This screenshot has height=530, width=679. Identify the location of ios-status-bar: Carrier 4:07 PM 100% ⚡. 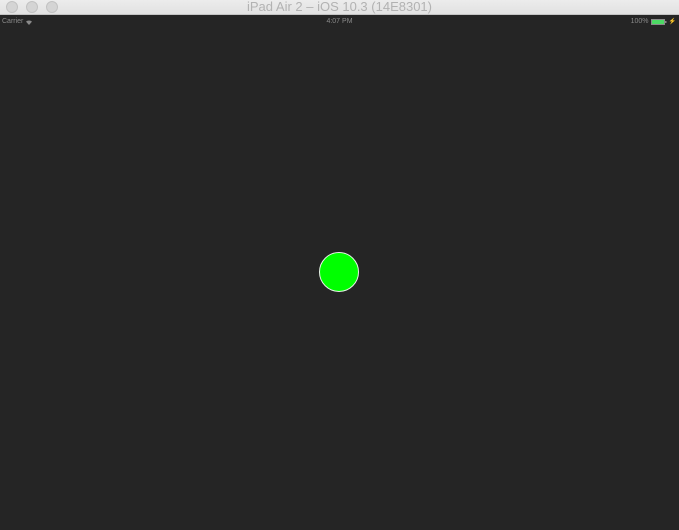
(339, 22).